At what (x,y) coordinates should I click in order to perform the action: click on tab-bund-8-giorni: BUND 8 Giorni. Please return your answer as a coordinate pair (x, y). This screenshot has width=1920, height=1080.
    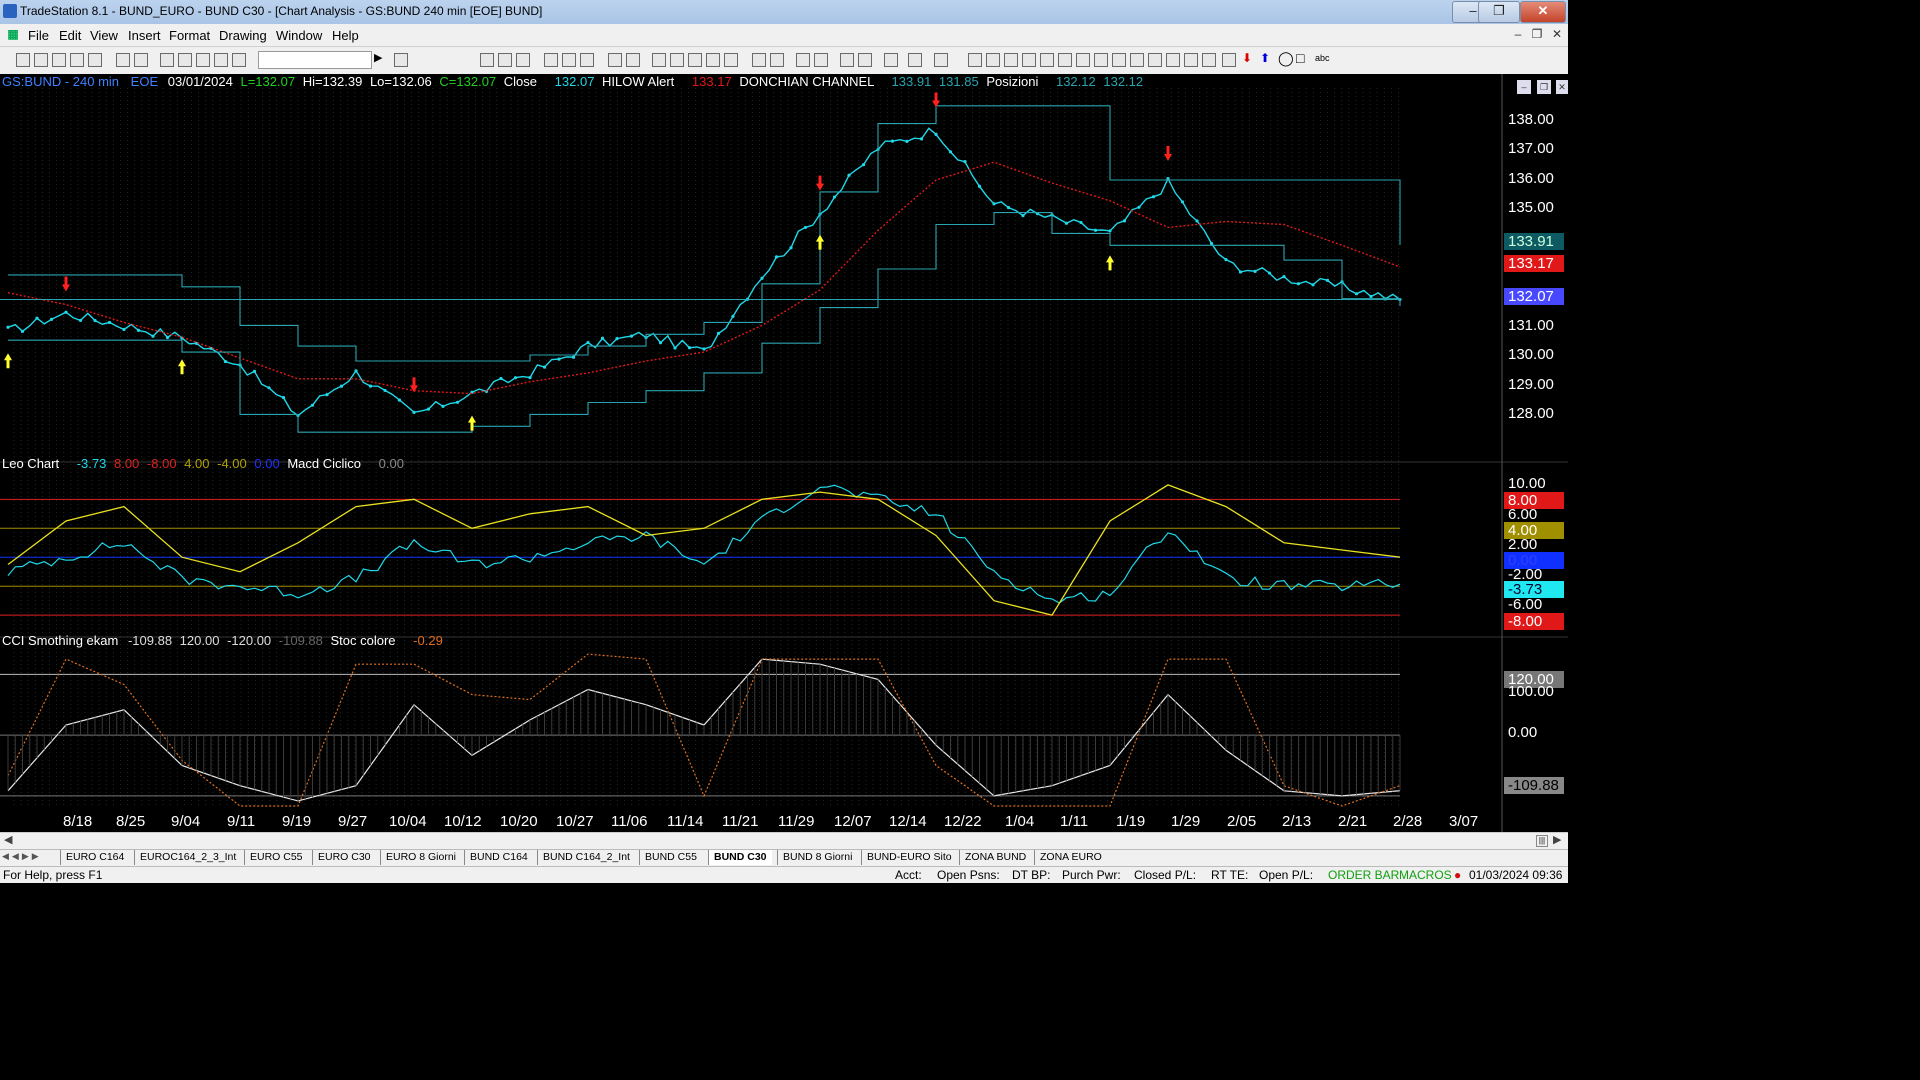
    Looking at the image, I should click on (817, 857).